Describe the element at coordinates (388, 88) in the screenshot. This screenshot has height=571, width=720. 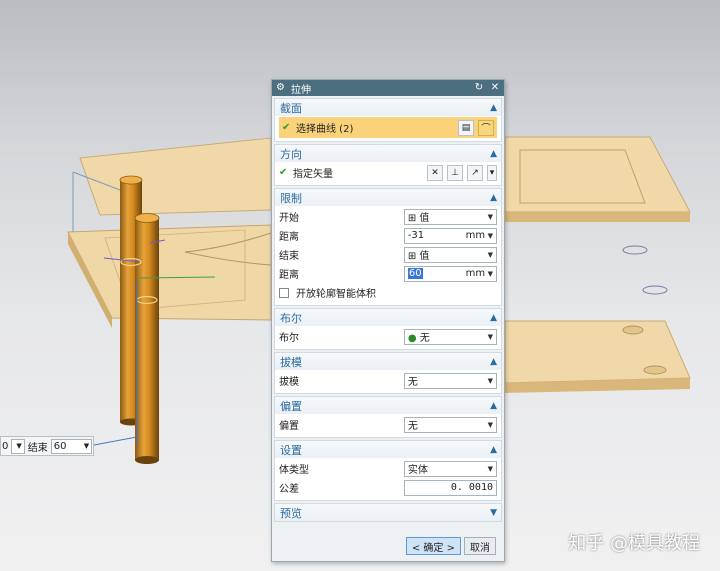
I see `dialog-titlebar: ⚙ 拉伸 ↻ ✕` at that location.